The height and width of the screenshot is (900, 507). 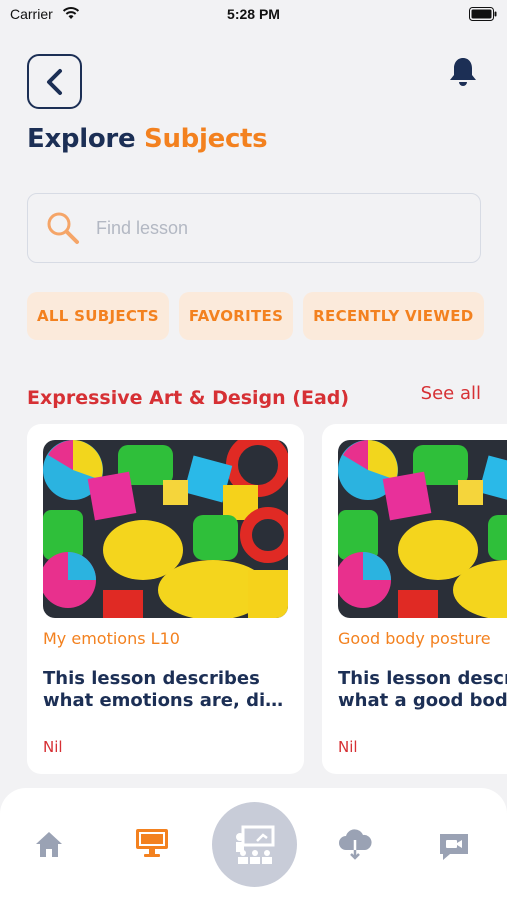 I want to click on status-time: 5:28 PM, so click(x=253, y=14).